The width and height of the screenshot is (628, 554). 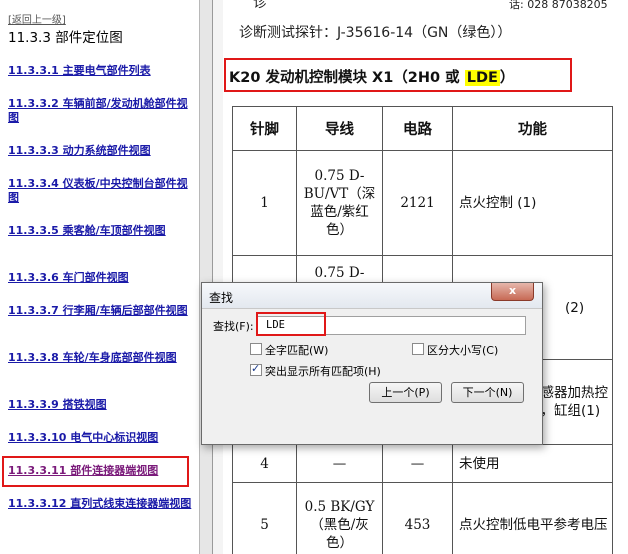 I want to click on toc-item-door-view: 11.3.3.6 车门部件视图, so click(x=100, y=278).